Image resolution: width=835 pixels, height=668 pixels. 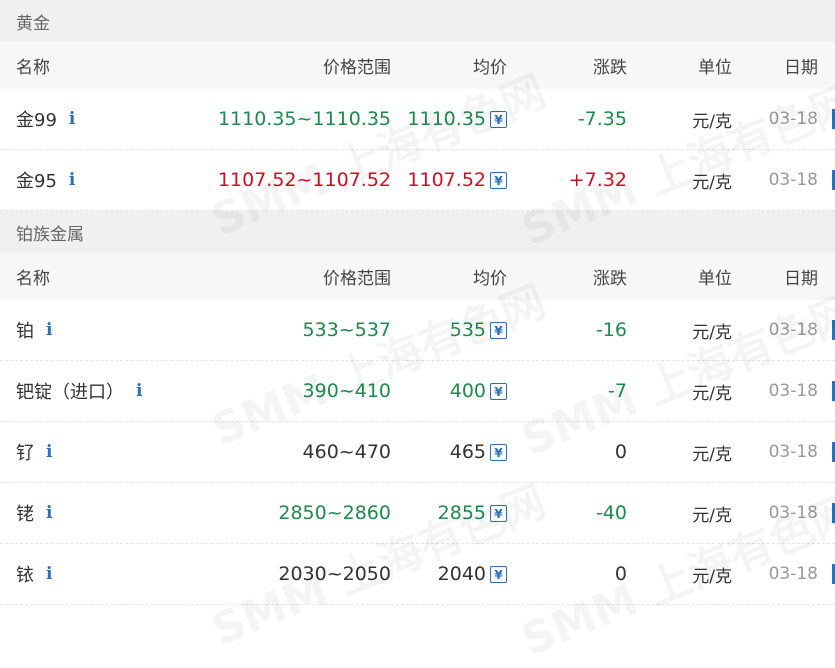 I want to click on product-name-cell: 钯锭（进口） i, so click(x=79, y=391).